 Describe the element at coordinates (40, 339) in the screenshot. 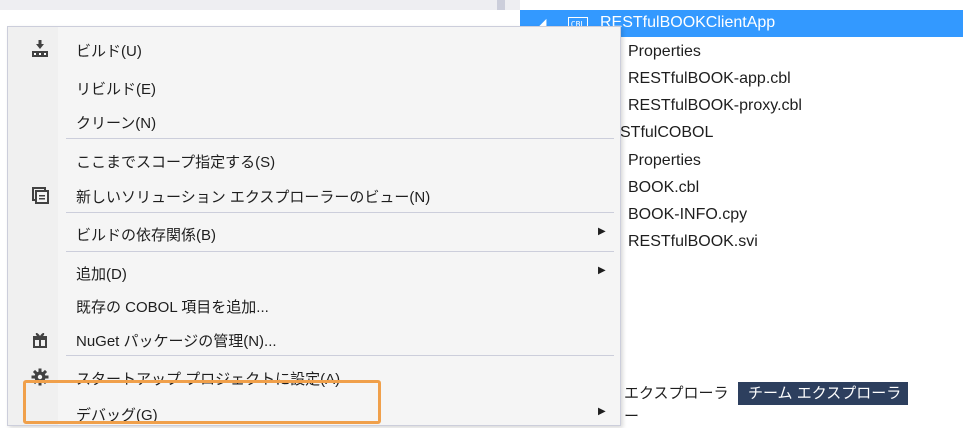

I see `nuget-package-icon` at that location.